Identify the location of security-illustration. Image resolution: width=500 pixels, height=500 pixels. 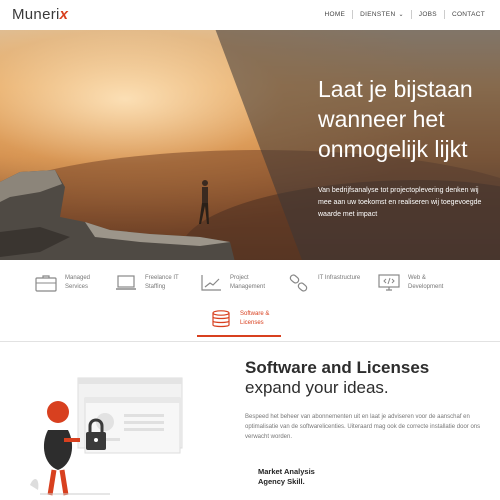
(106, 436).